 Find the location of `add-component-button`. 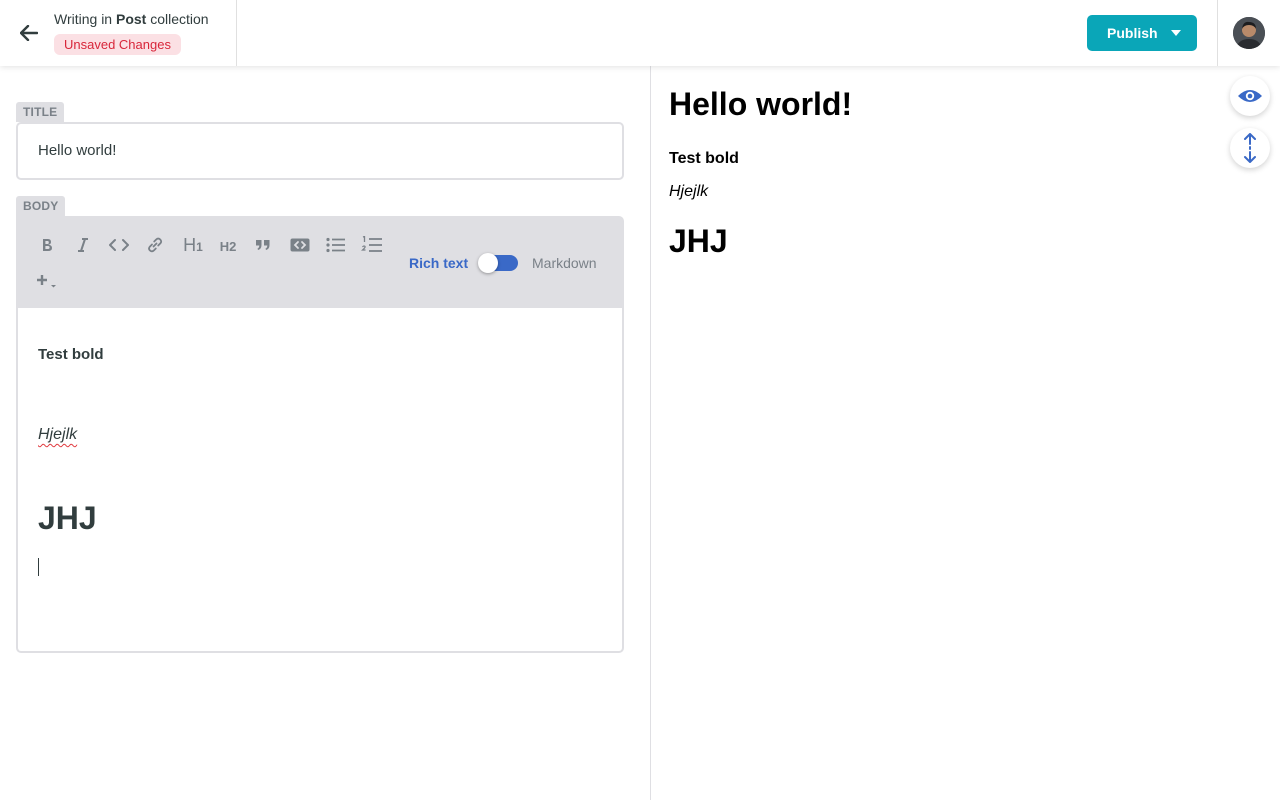

add-component-button is located at coordinates (47, 281).